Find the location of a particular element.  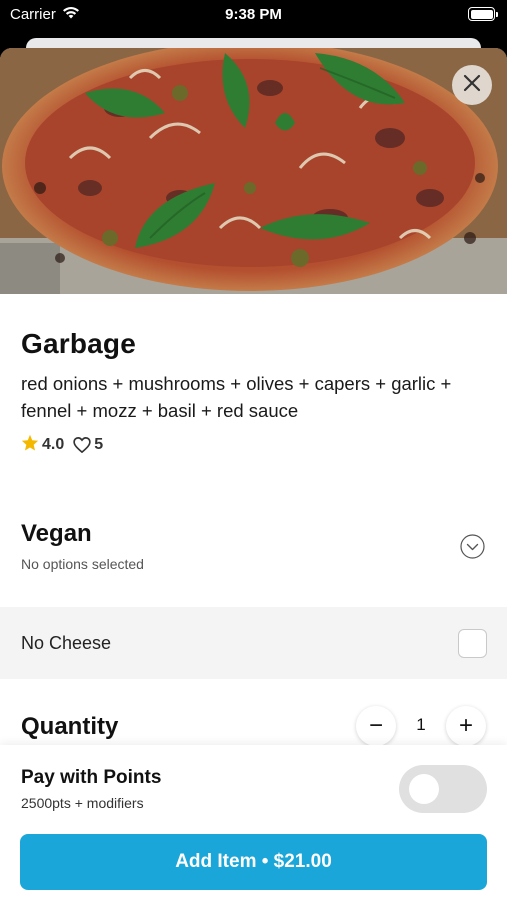

close-icon is located at coordinates (472, 85).